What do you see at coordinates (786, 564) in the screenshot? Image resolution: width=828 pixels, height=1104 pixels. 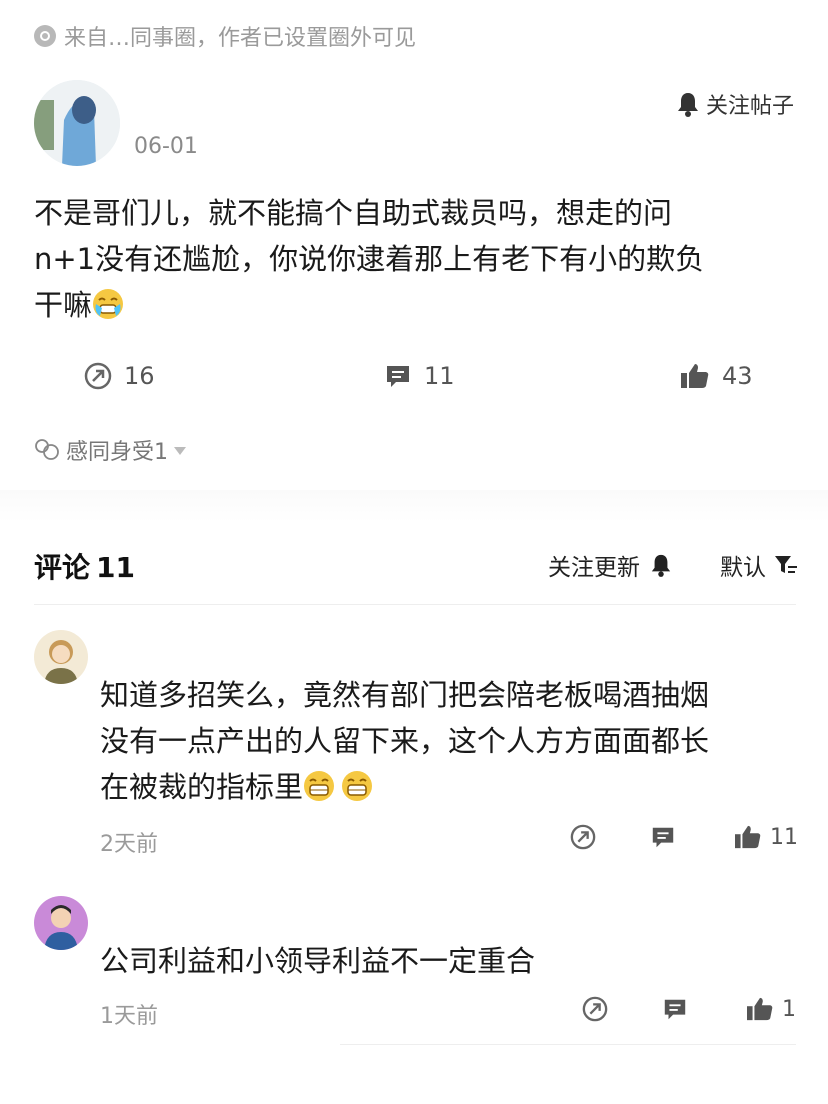 I see `filter-icon` at bounding box center [786, 564].